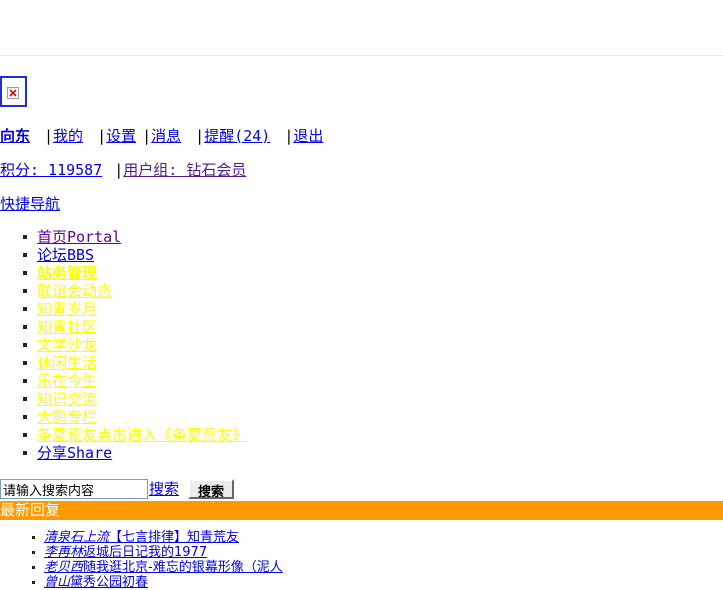  I want to click on search-button: 搜索, so click(211, 489).